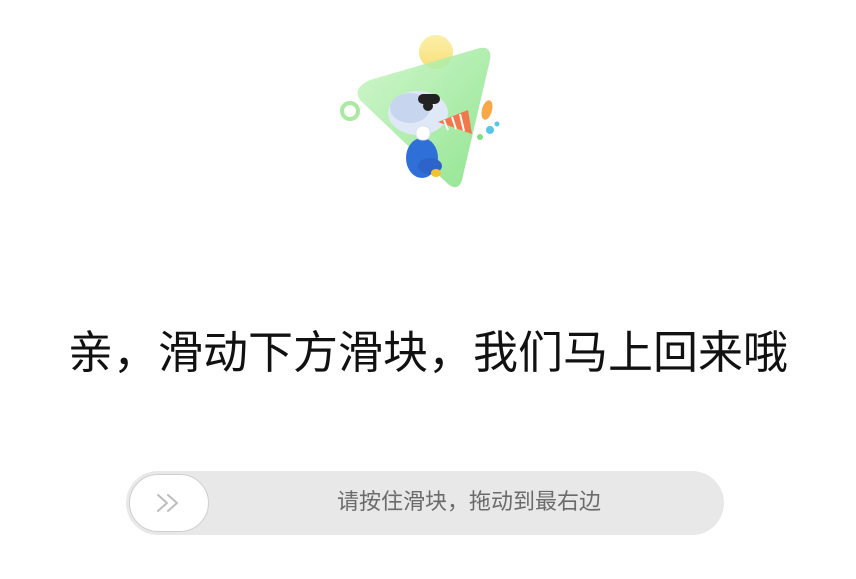 The height and width of the screenshot is (579, 856). Describe the element at coordinates (420, 111) in the screenshot. I see `megaphone-mascot-icon` at that location.